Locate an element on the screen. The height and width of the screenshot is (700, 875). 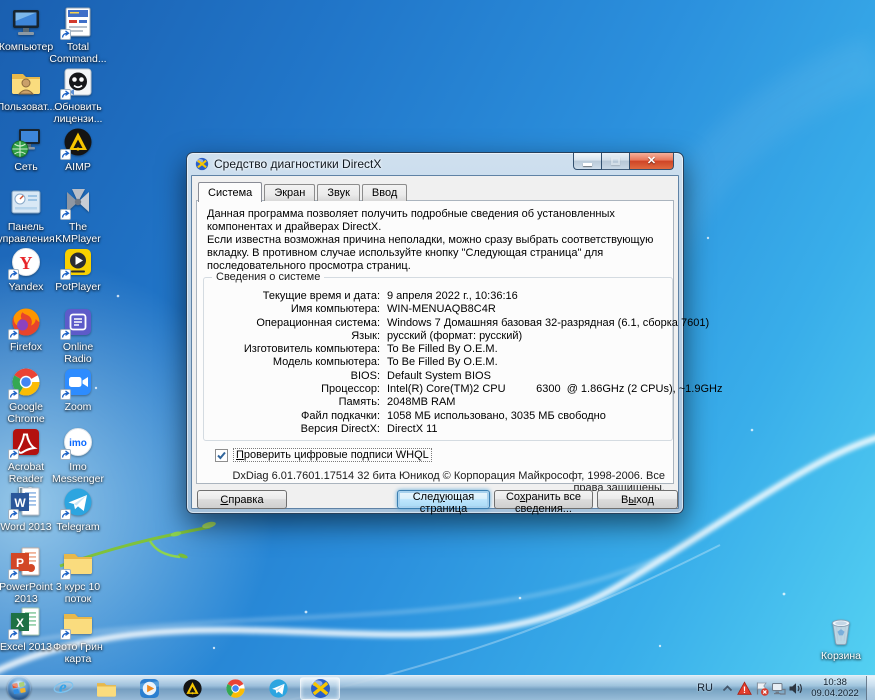
desktop-icon-network-places: Сеть is located at coordinates (26, 155).